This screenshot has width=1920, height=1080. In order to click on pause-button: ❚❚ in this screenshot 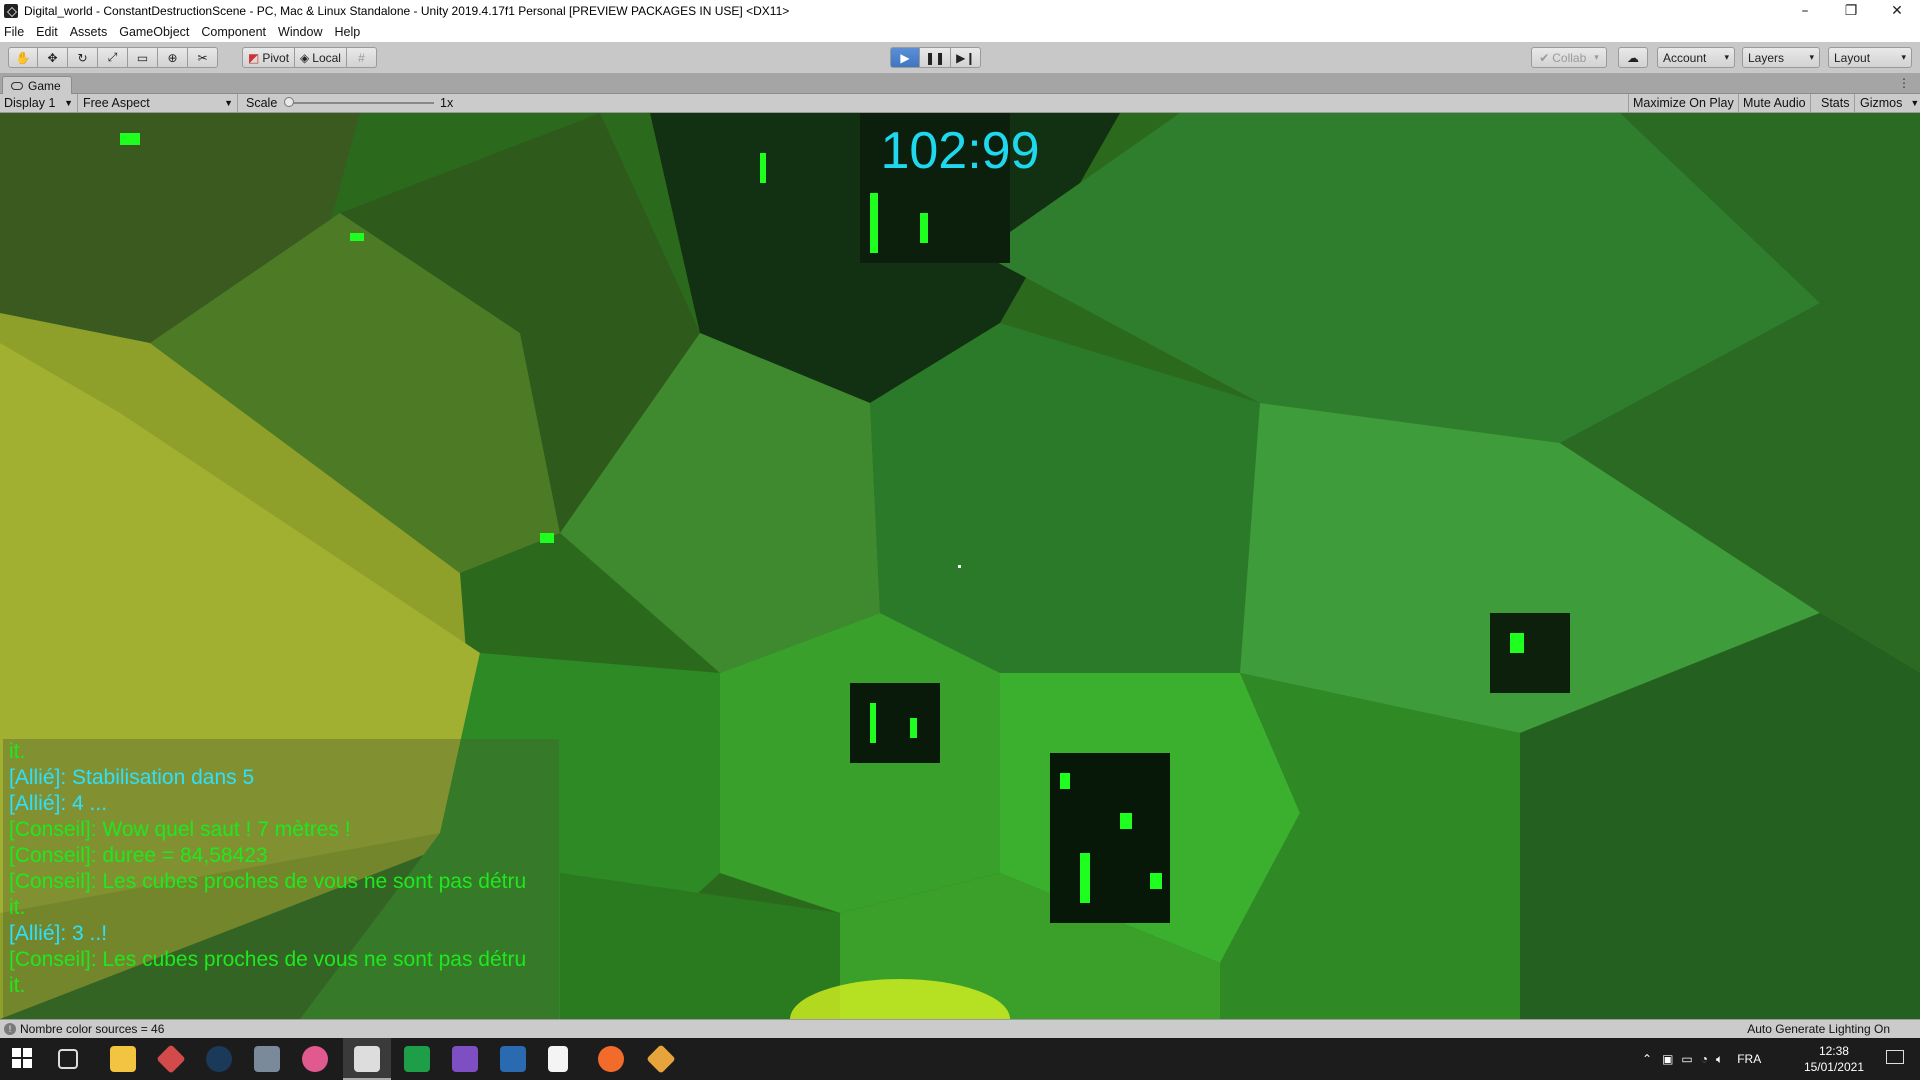, I will do `click(936, 57)`.